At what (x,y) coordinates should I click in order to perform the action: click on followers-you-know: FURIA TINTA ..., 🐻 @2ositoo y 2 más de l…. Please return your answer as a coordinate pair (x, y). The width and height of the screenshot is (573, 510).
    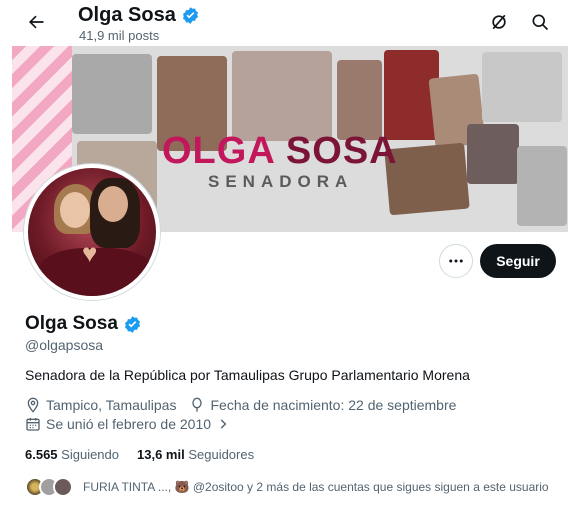
    Looking at the image, I should click on (287, 487).